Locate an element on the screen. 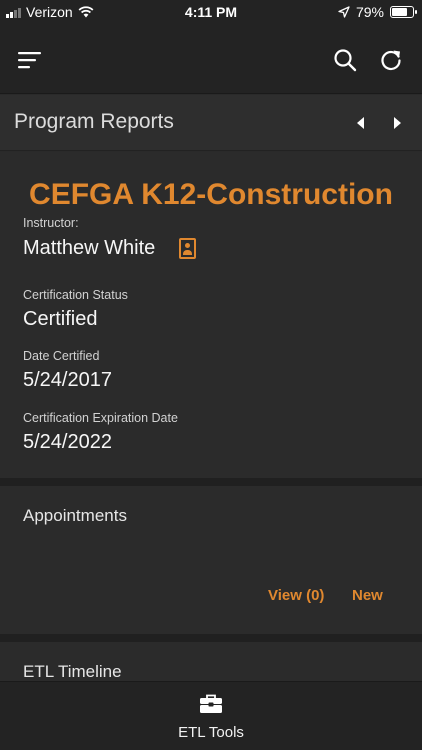 This screenshot has width=422, height=750. location-arrow-icon is located at coordinates (344, 12).